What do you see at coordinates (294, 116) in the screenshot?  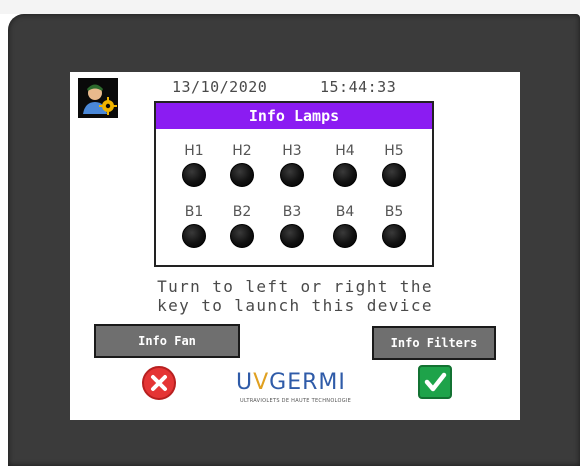 I see `info-lamps-title: Info Lamps` at bounding box center [294, 116].